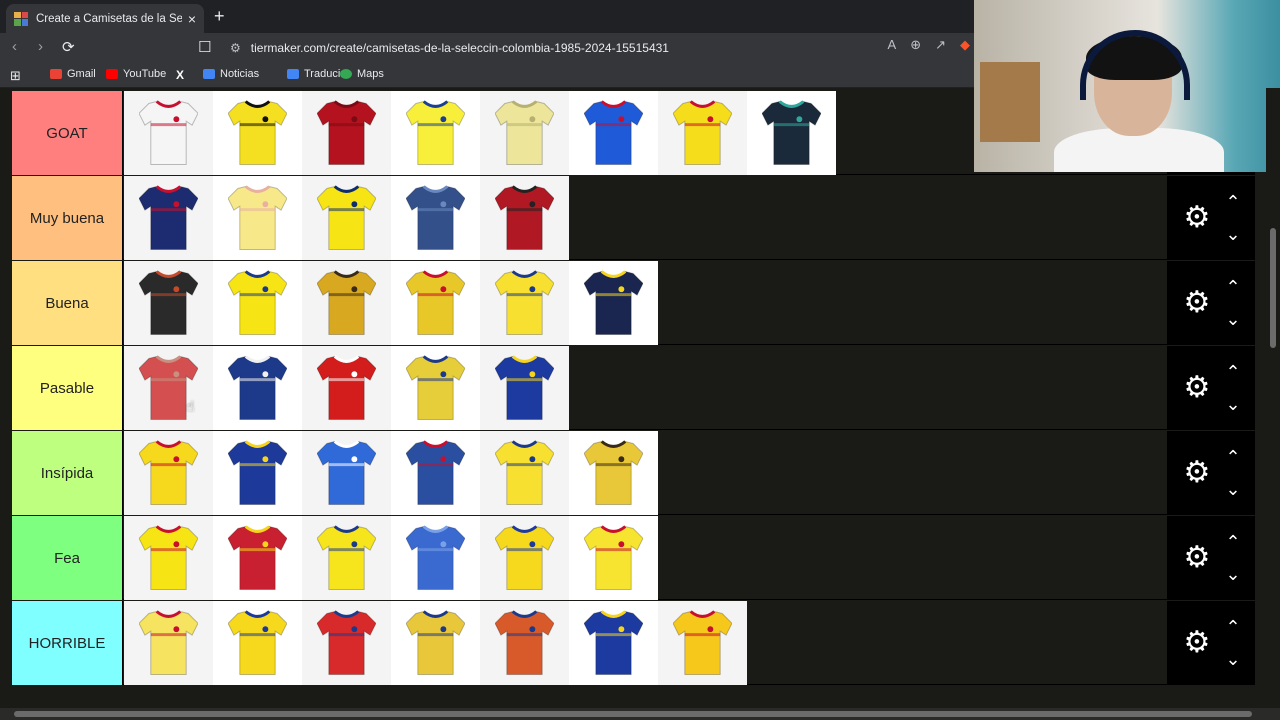 The width and height of the screenshot is (1280, 720). I want to click on horizontal-scrollbar, so click(640, 714).